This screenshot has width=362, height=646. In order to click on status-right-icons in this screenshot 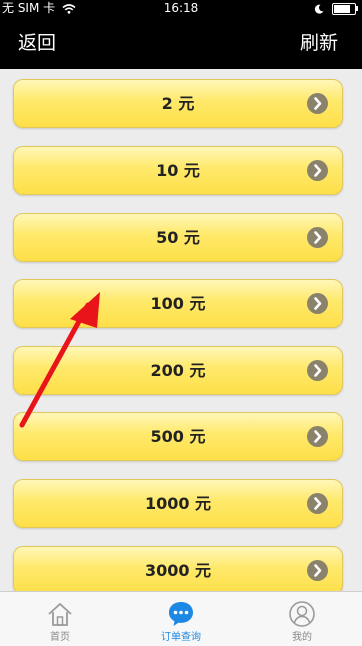, I will do `click(336, 8)`.